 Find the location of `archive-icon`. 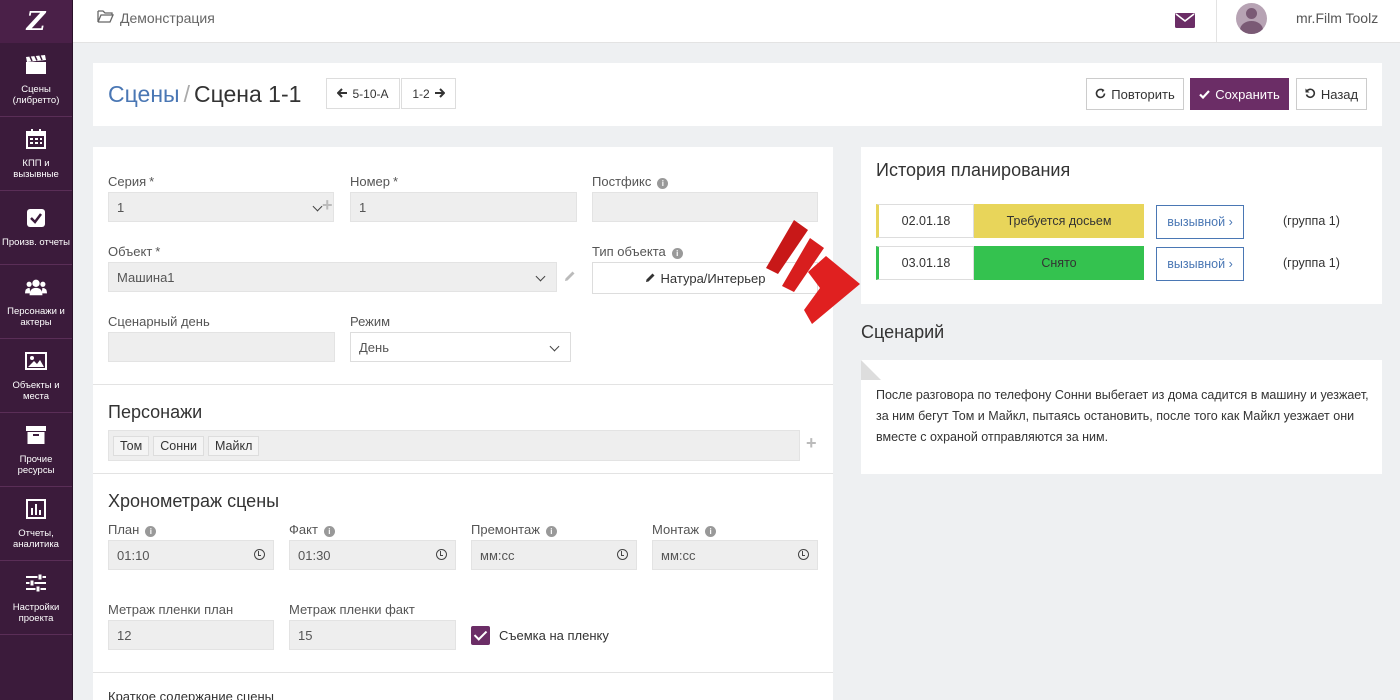

archive-icon is located at coordinates (36, 435).